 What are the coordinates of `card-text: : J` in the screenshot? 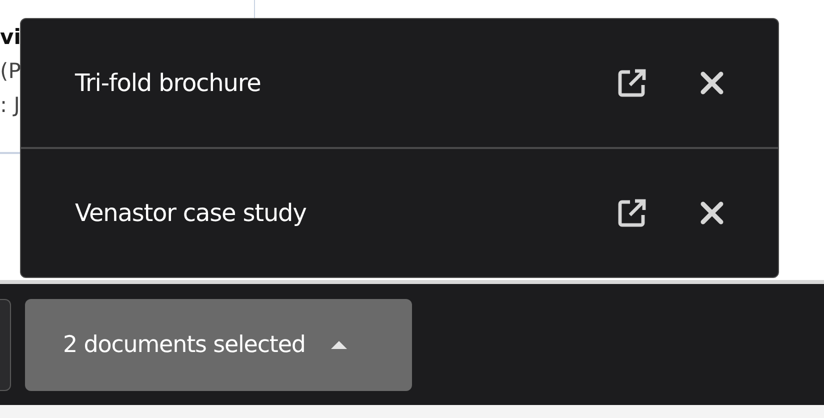 It's located at (10, 105).